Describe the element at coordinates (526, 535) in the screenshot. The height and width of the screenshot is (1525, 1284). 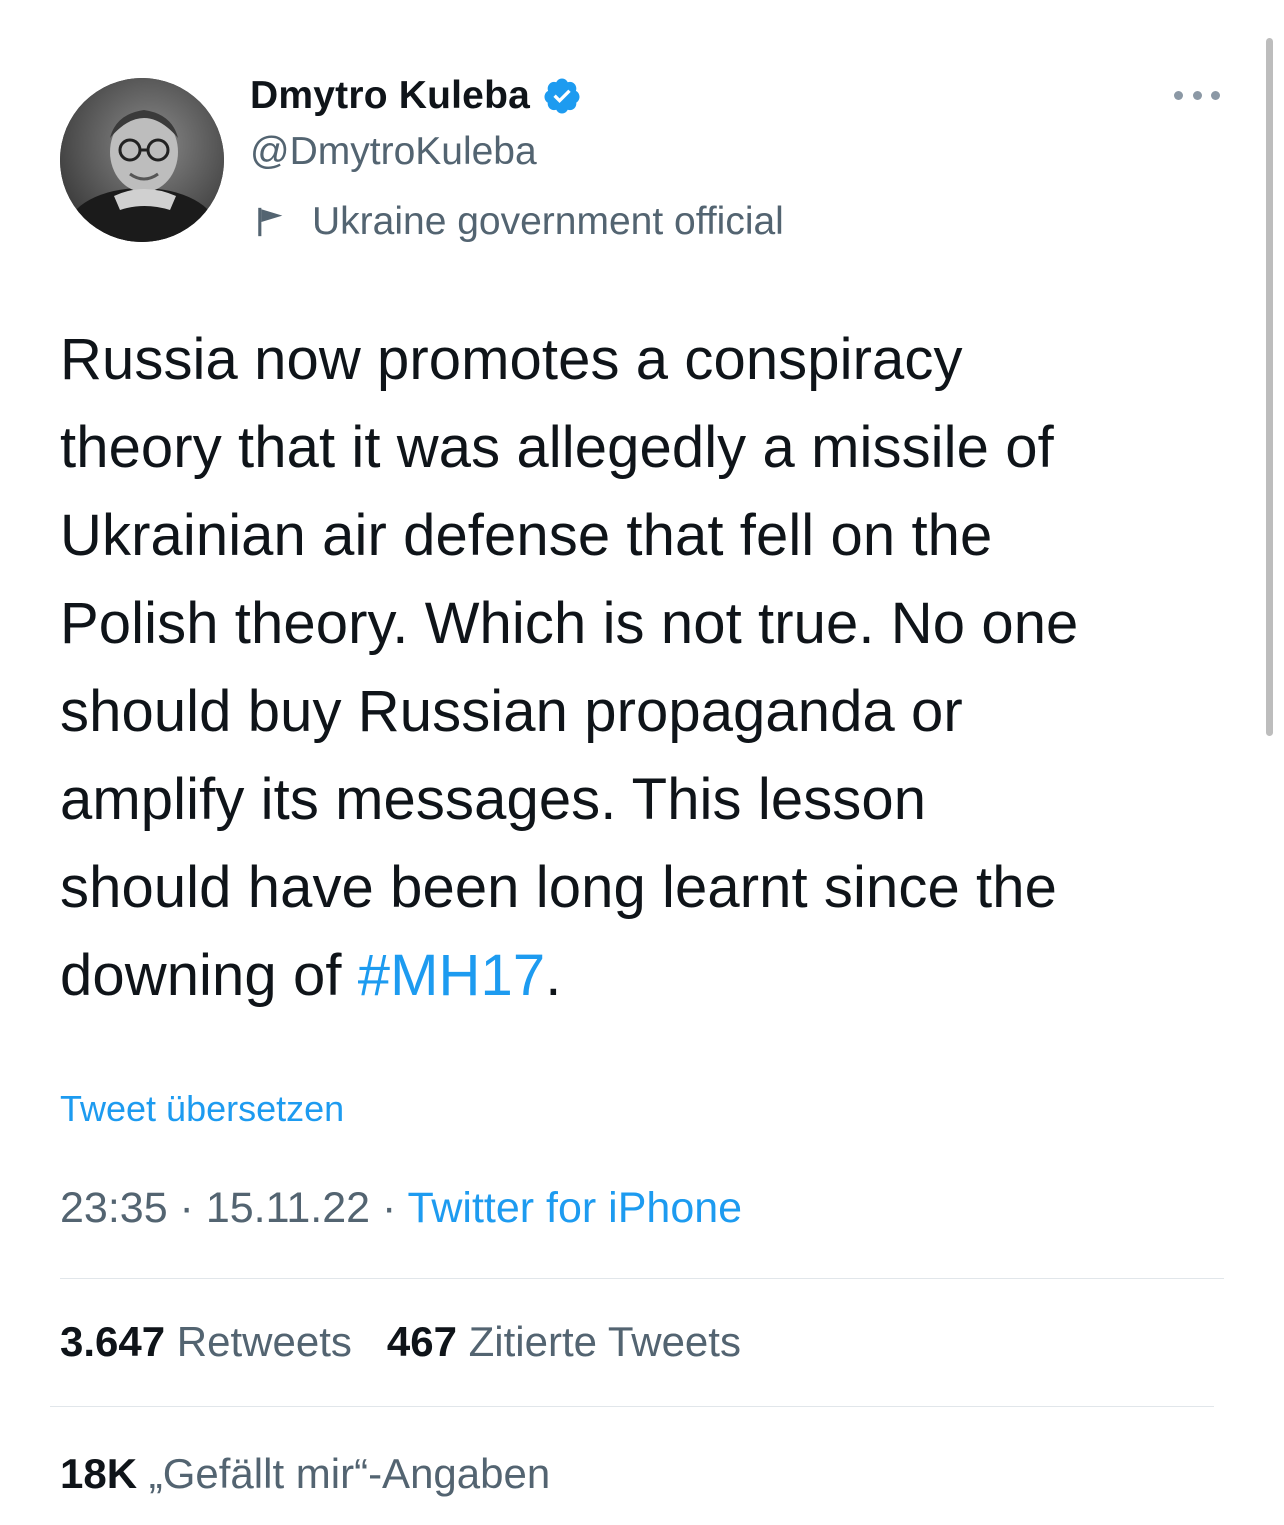
I see `tweet-text-line: Ukrainian air defense that fell on the` at that location.